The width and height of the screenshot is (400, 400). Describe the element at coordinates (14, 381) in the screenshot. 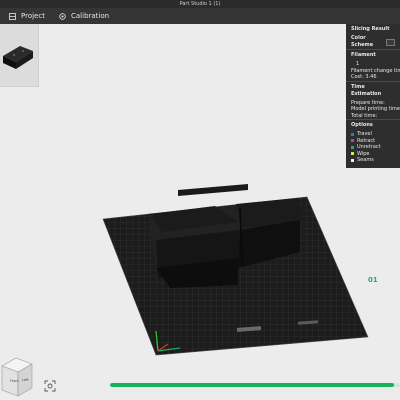

I see `view-cube-front-label: Front` at that location.